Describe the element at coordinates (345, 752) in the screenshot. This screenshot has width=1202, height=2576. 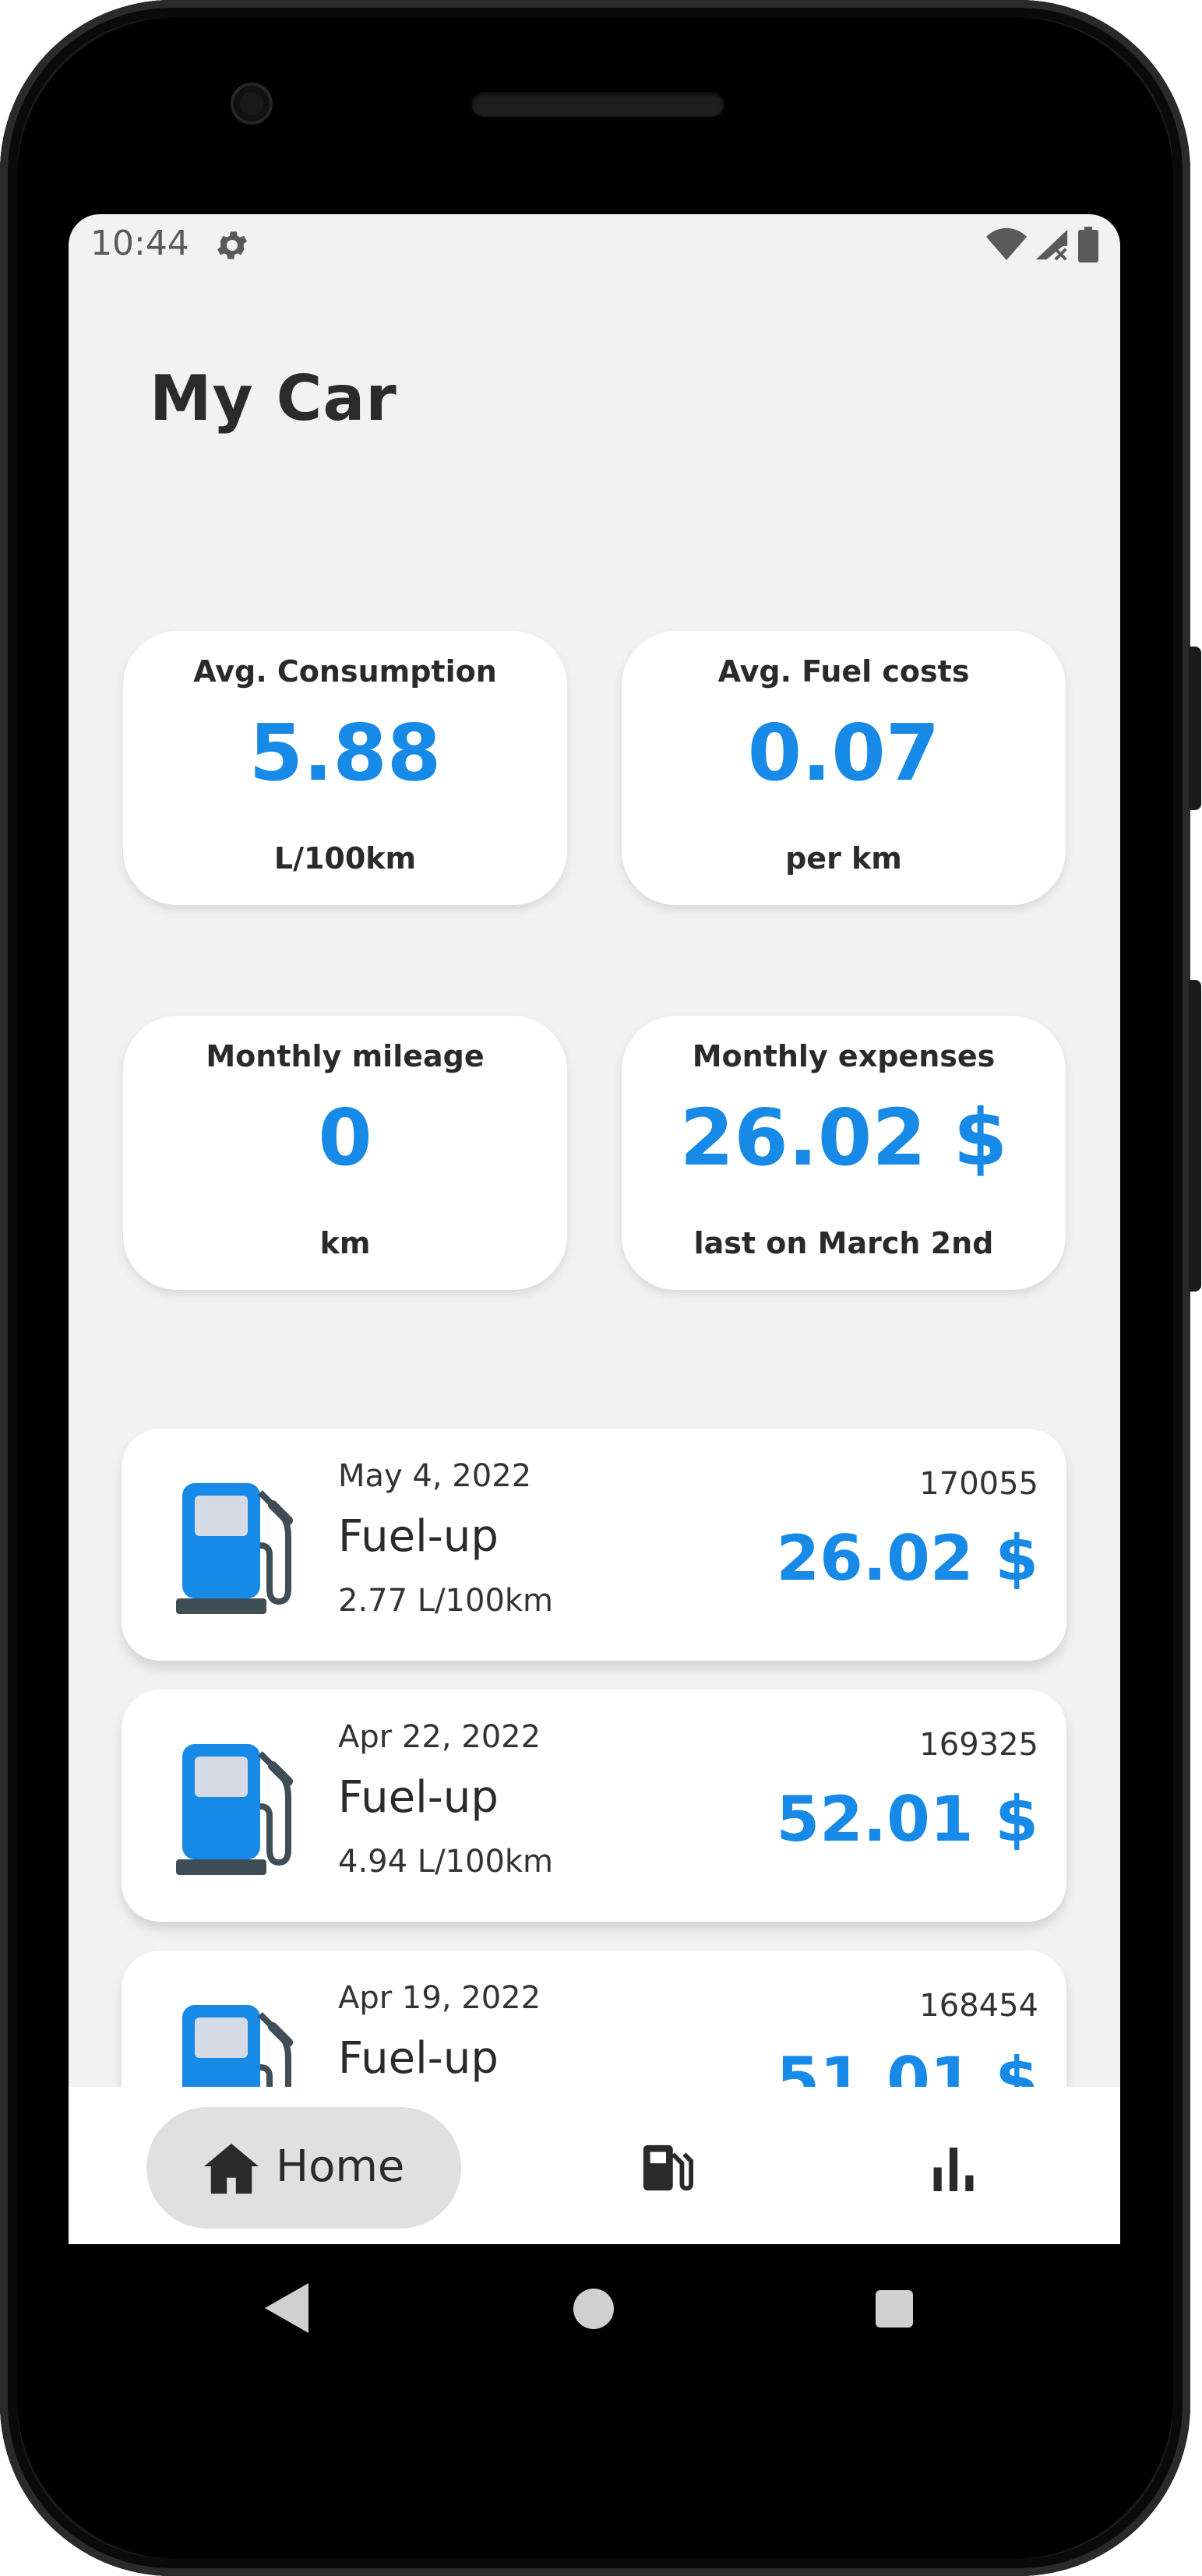
I see `stat-value: 5.88` at that location.